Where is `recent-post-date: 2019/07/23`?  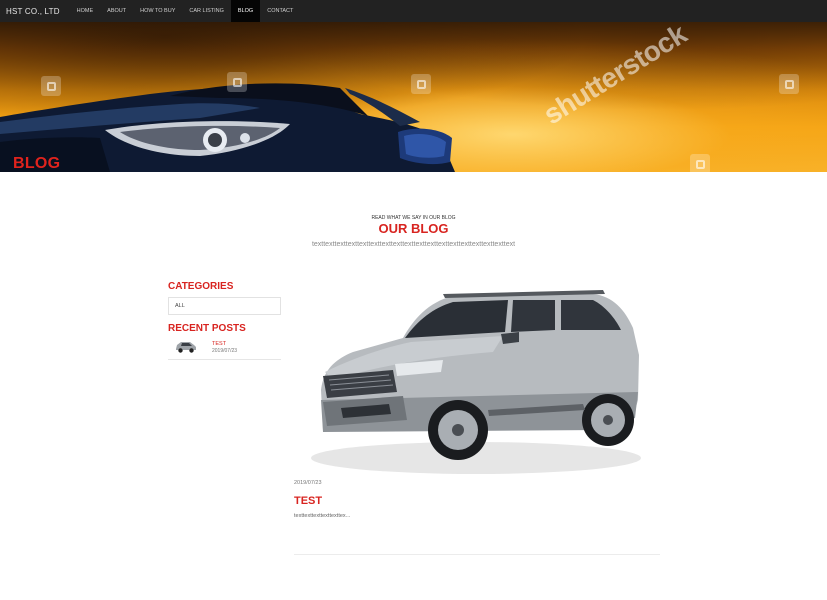 recent-post-date: 2019/07/23 is located at coordinates (225, 351).